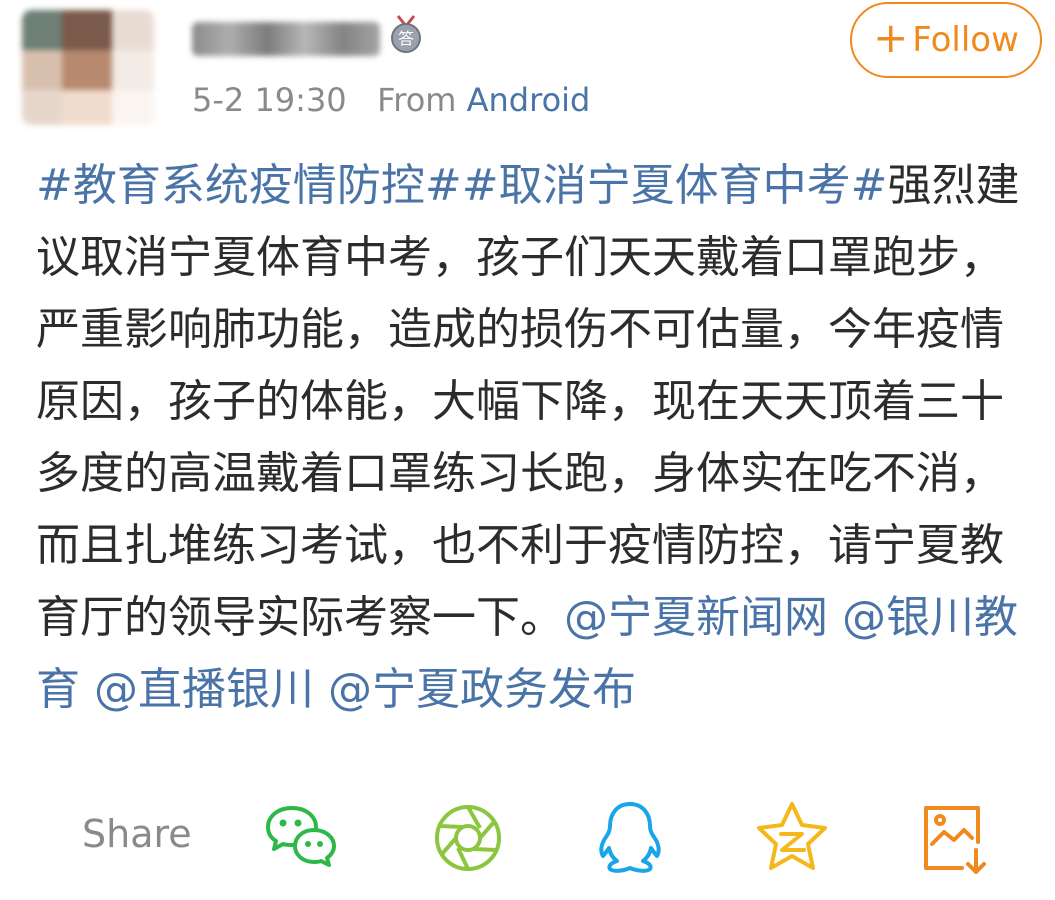 The image size is (1055, 900). What do you see at coordinates (529, 100) in the screenshot?
I see `post-source: Android` at bounding box center [529, 100].